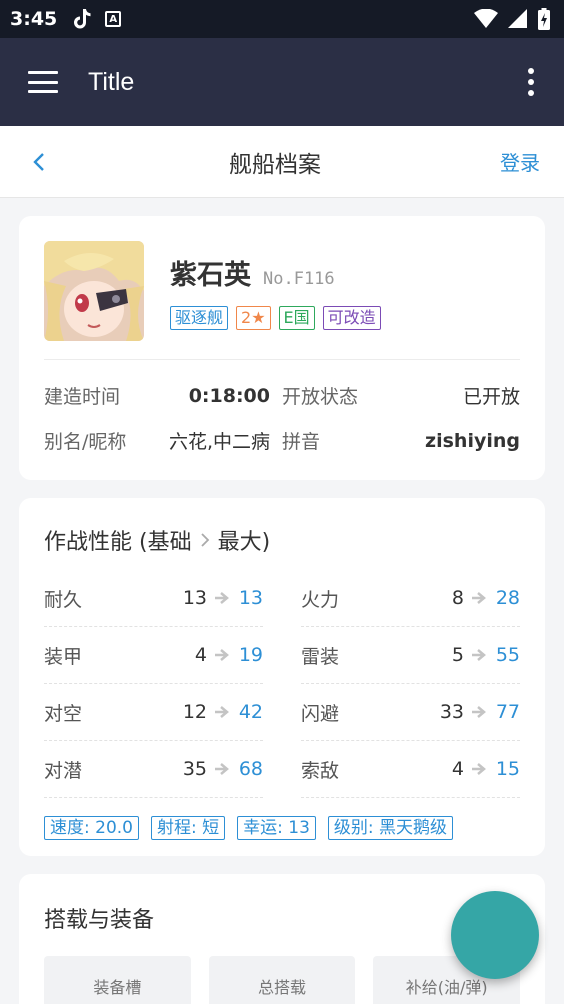 The image size is (564, 1004). Describe the element at coordinates (244, 542) in the screenshot. I see `performance-title-suffix: 最大)` at that location.